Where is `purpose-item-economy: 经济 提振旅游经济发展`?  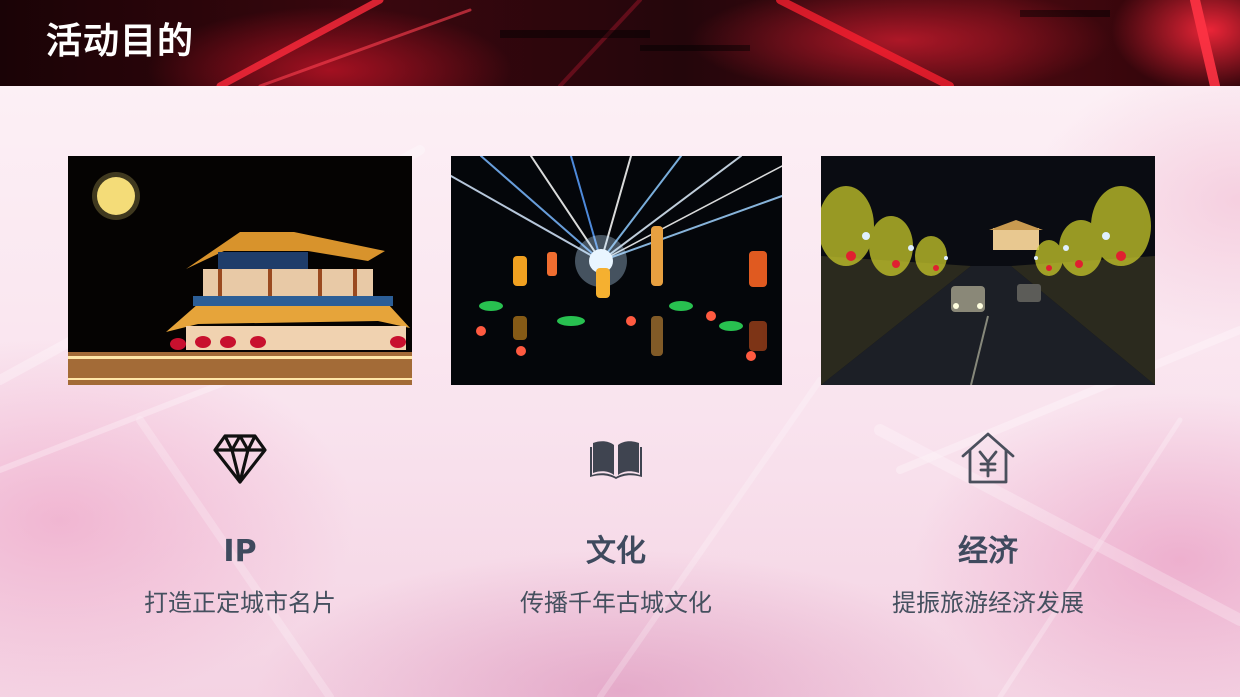
purpose-item-economy: 经济 提振旅游经济发展 is located at coordinates (988, 523).